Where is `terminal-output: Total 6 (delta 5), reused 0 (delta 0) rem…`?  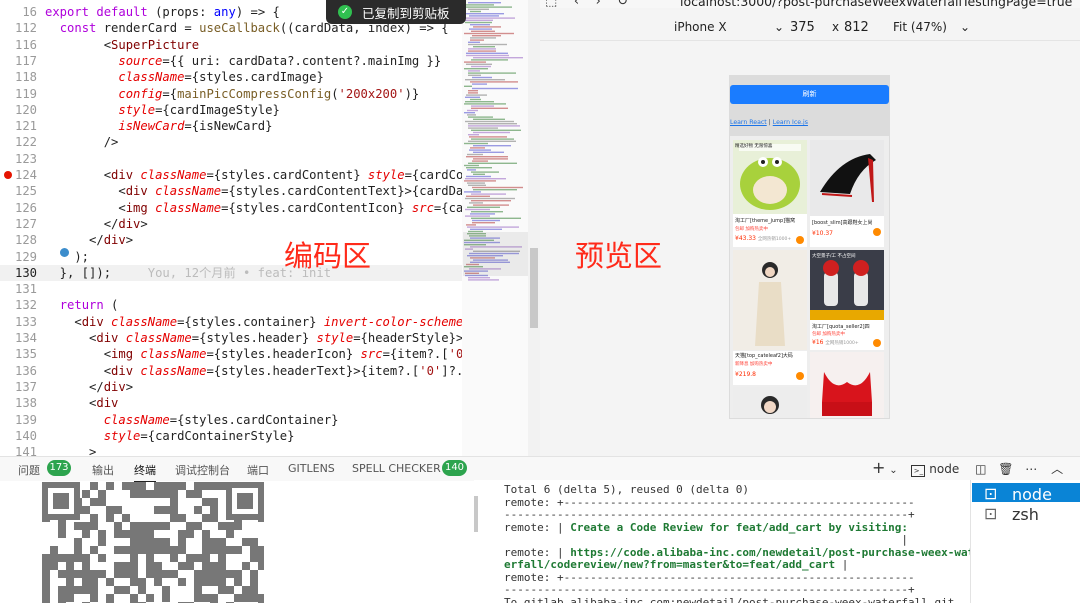
terminal-output: Total 6 (delta 5), reused 0 (delta 0) rem… is located at coordinates (722, 541).